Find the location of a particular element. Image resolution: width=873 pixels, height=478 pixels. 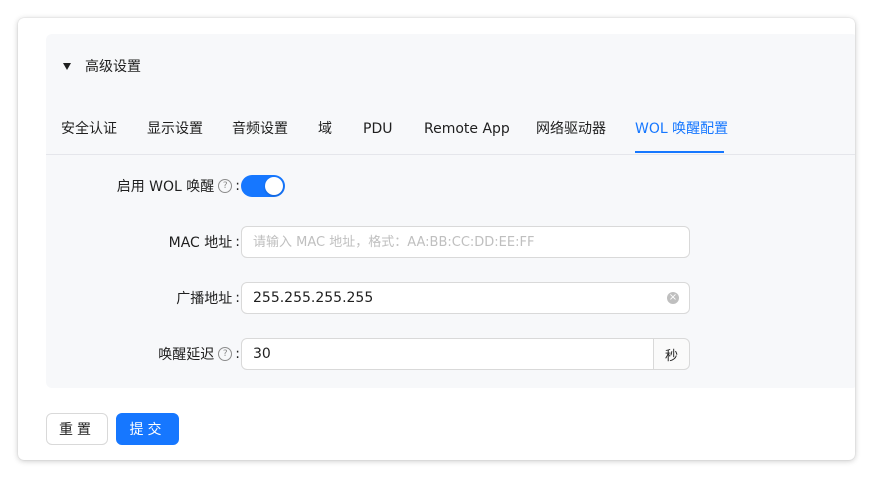

form-row-mac: MAC 地址 : is located at coordinates (450, 242).